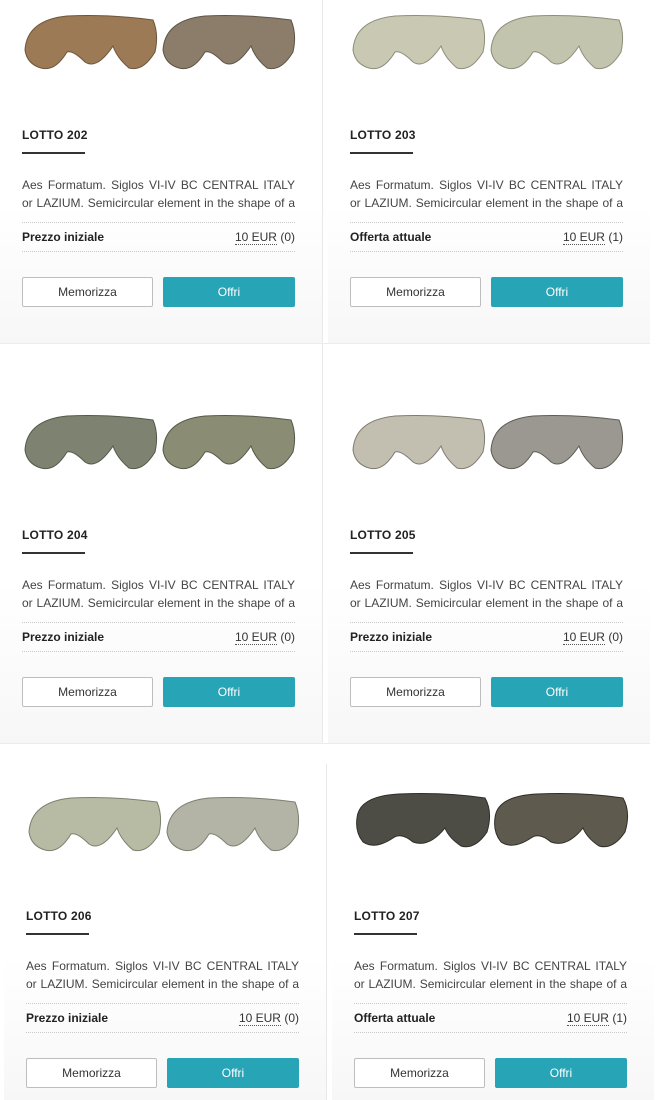  Describe the element at coordinates (387, 916) in the screenshot. I see `lot-title: LOTTO 207` at that location.